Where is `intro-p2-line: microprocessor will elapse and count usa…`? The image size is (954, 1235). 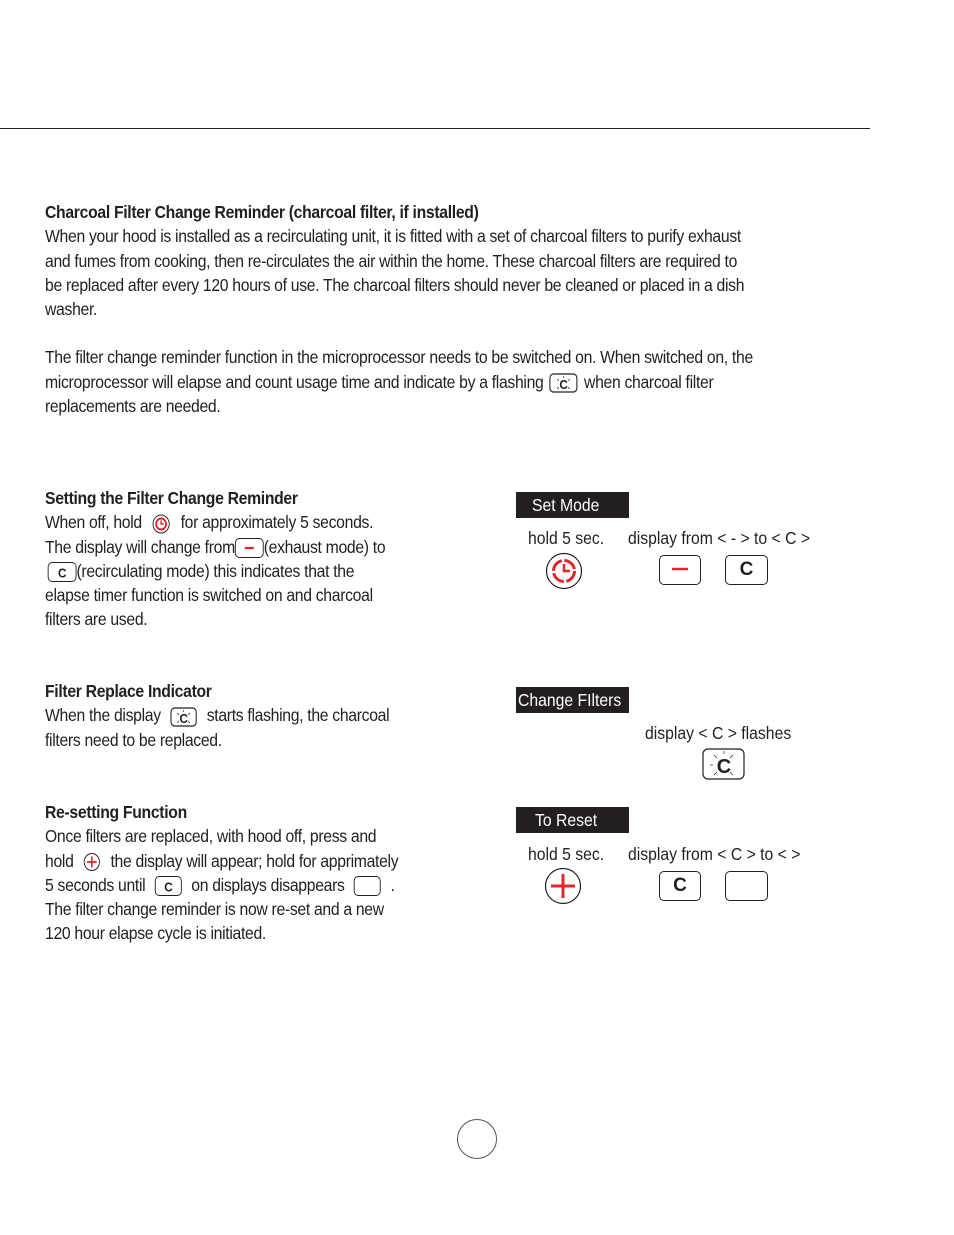 intro-p2-line: microprocessor will elapse and count usa… is located at coordinates (399, 382).